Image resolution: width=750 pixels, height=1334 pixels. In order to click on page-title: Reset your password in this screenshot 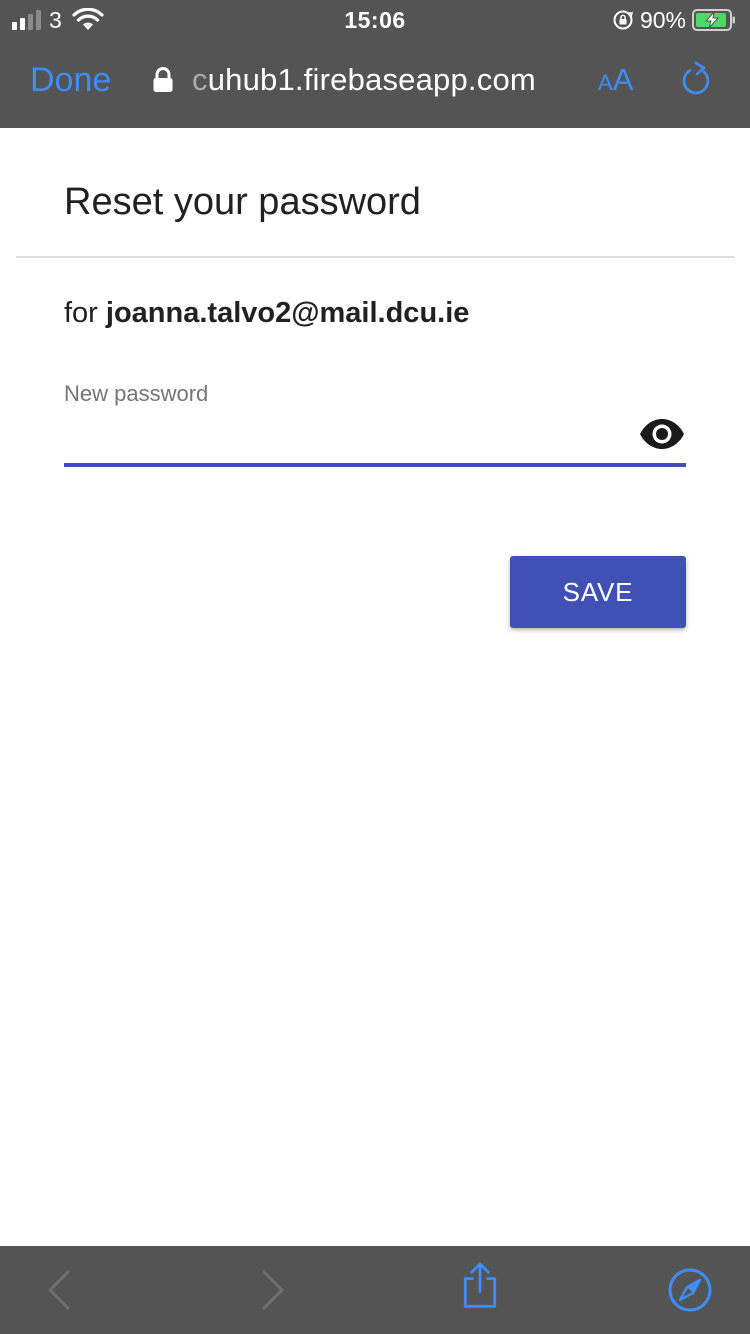, I will do `click(242, 202)`.